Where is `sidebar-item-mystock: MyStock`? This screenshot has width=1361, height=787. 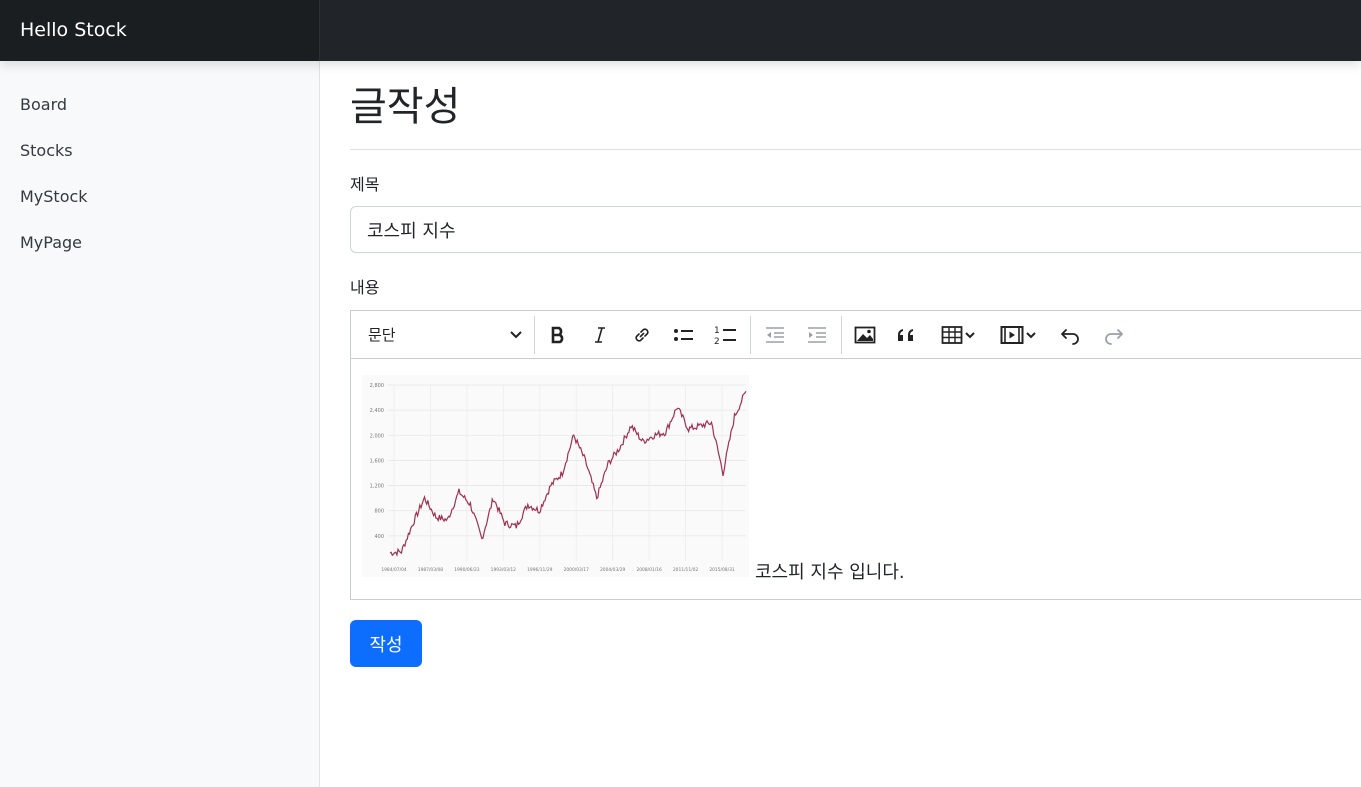
sidebar-item-mystock: MyStock is located at coordinates (159, 197).